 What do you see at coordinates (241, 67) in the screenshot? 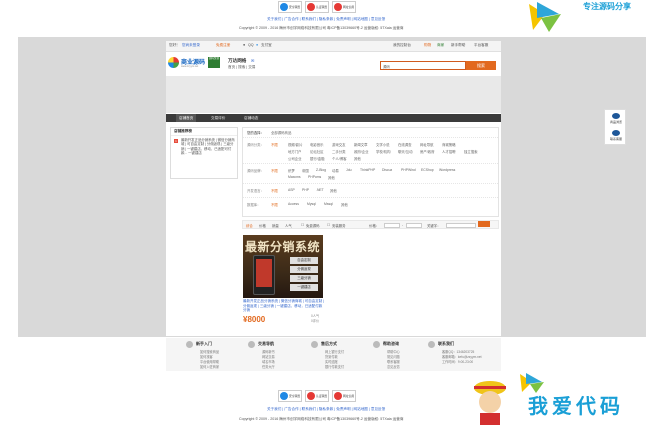
I see `mini-nav-search: 搜索` at bounding box center [241, 67].